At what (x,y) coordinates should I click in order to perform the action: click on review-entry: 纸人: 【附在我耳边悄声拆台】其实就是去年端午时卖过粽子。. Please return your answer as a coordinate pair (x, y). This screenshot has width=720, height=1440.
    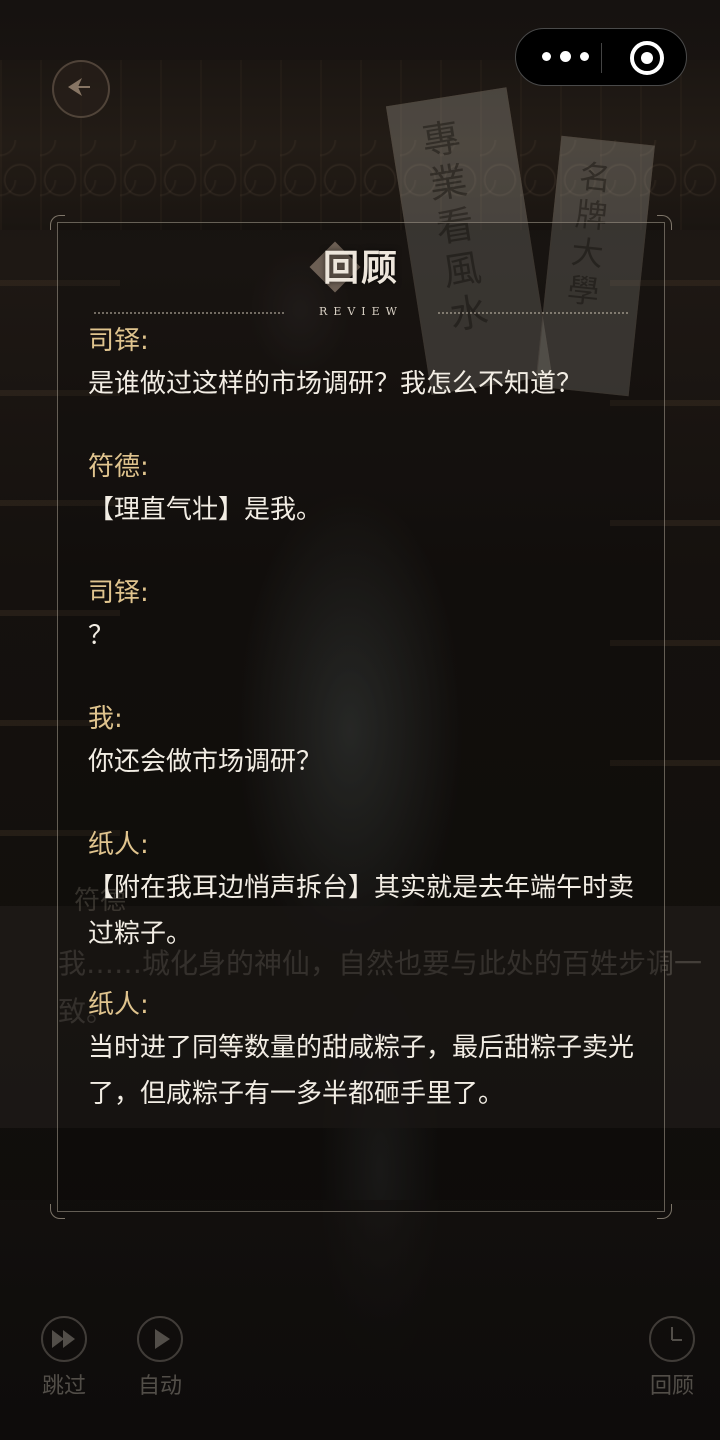
    Looking at the image, I should click on (366, 891).